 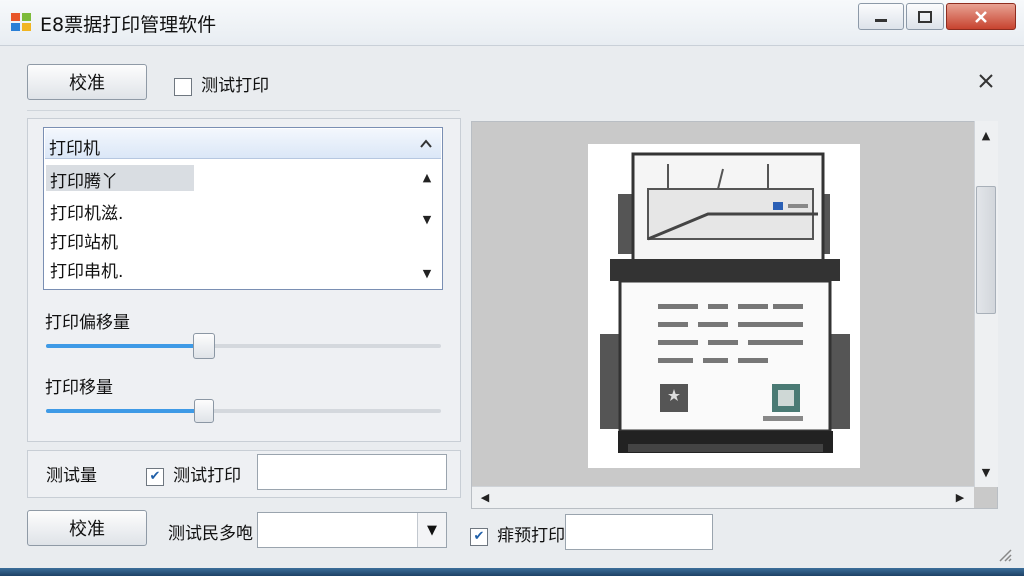 What do you see at coordinates (960, 497) in the screenshot?
I see `scroll-right-arrow-icon: ▶` at bounding box center [960, 497].